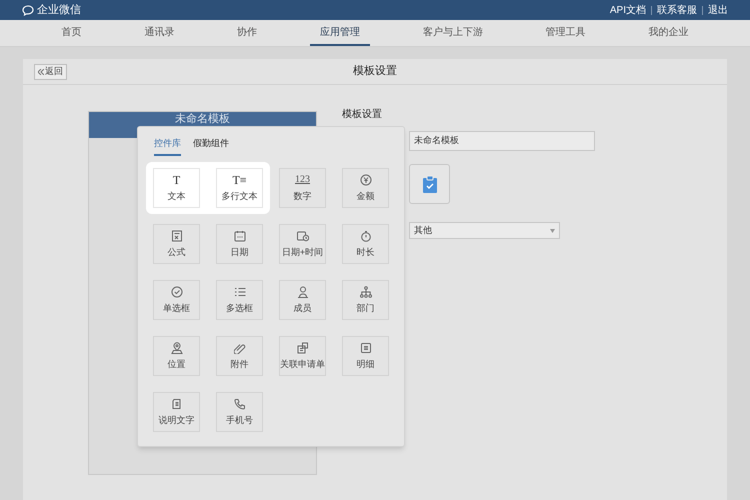 The width and height of the screenshot is (750, 500). Describe the element at coordinates (423, 230) in the screenshot. I see `select-value: 其他` at that location.